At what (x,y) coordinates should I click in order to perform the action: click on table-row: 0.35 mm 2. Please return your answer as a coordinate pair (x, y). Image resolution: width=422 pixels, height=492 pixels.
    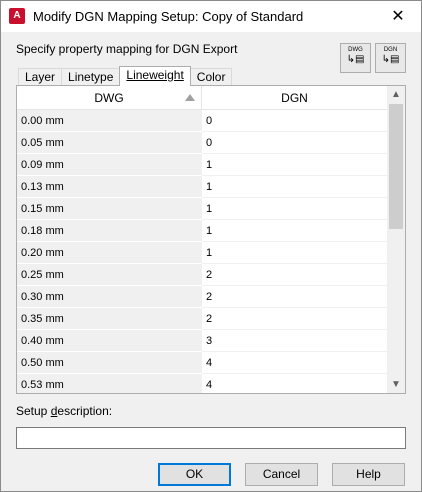
    Looking at the image, I should click on (202, 319).